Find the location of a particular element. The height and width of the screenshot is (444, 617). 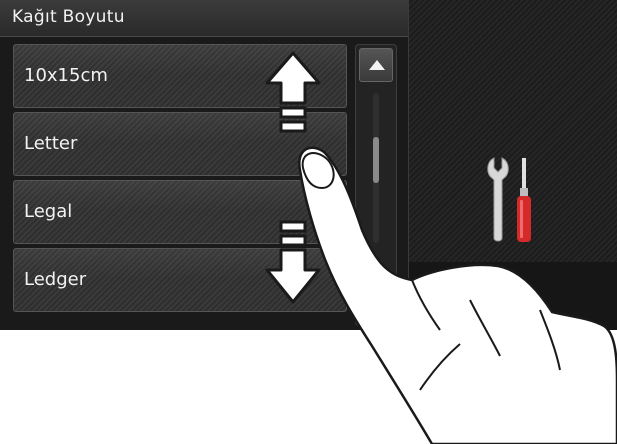

arrow-up-icon is located at coordinates (293, 92).